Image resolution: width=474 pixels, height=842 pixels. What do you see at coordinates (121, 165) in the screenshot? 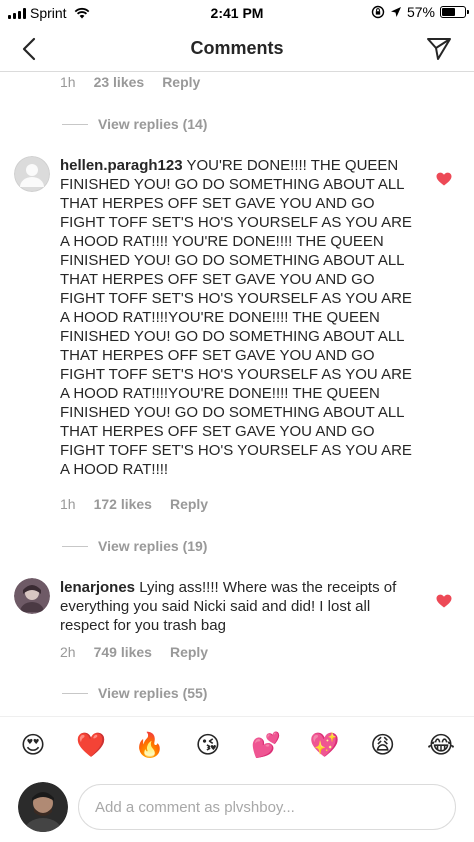
I see `comment-username: hellen.paragh123` at bounding box center [121, 165].